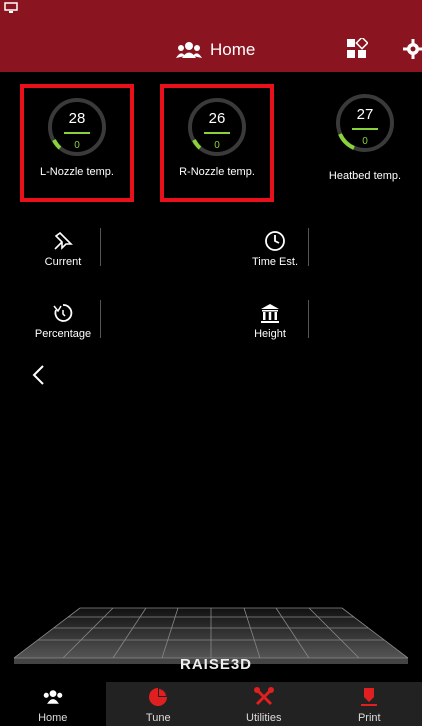  Describe the element at coordinates (11, 7) in the screenshot. I see `monitor-icon` at that location.